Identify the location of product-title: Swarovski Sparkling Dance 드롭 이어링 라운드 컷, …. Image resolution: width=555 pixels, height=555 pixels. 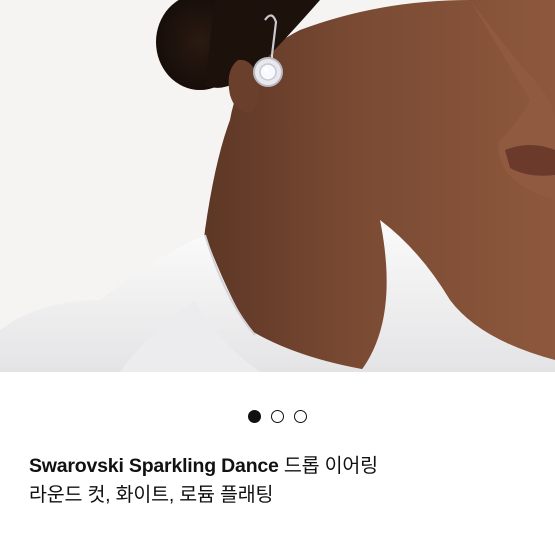
(279, 481).